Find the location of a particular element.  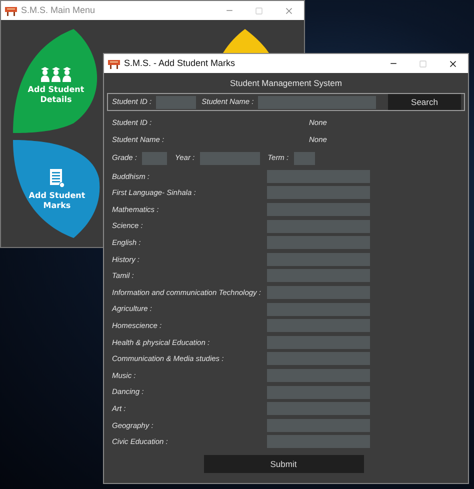

document-icon is located at coordinates (57, 178).